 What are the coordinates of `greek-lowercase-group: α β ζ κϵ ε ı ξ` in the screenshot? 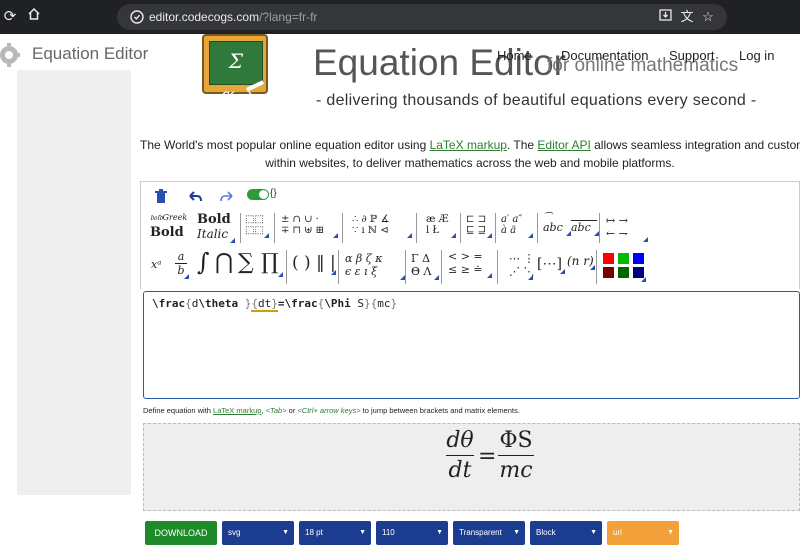 It's located at (375, 266).